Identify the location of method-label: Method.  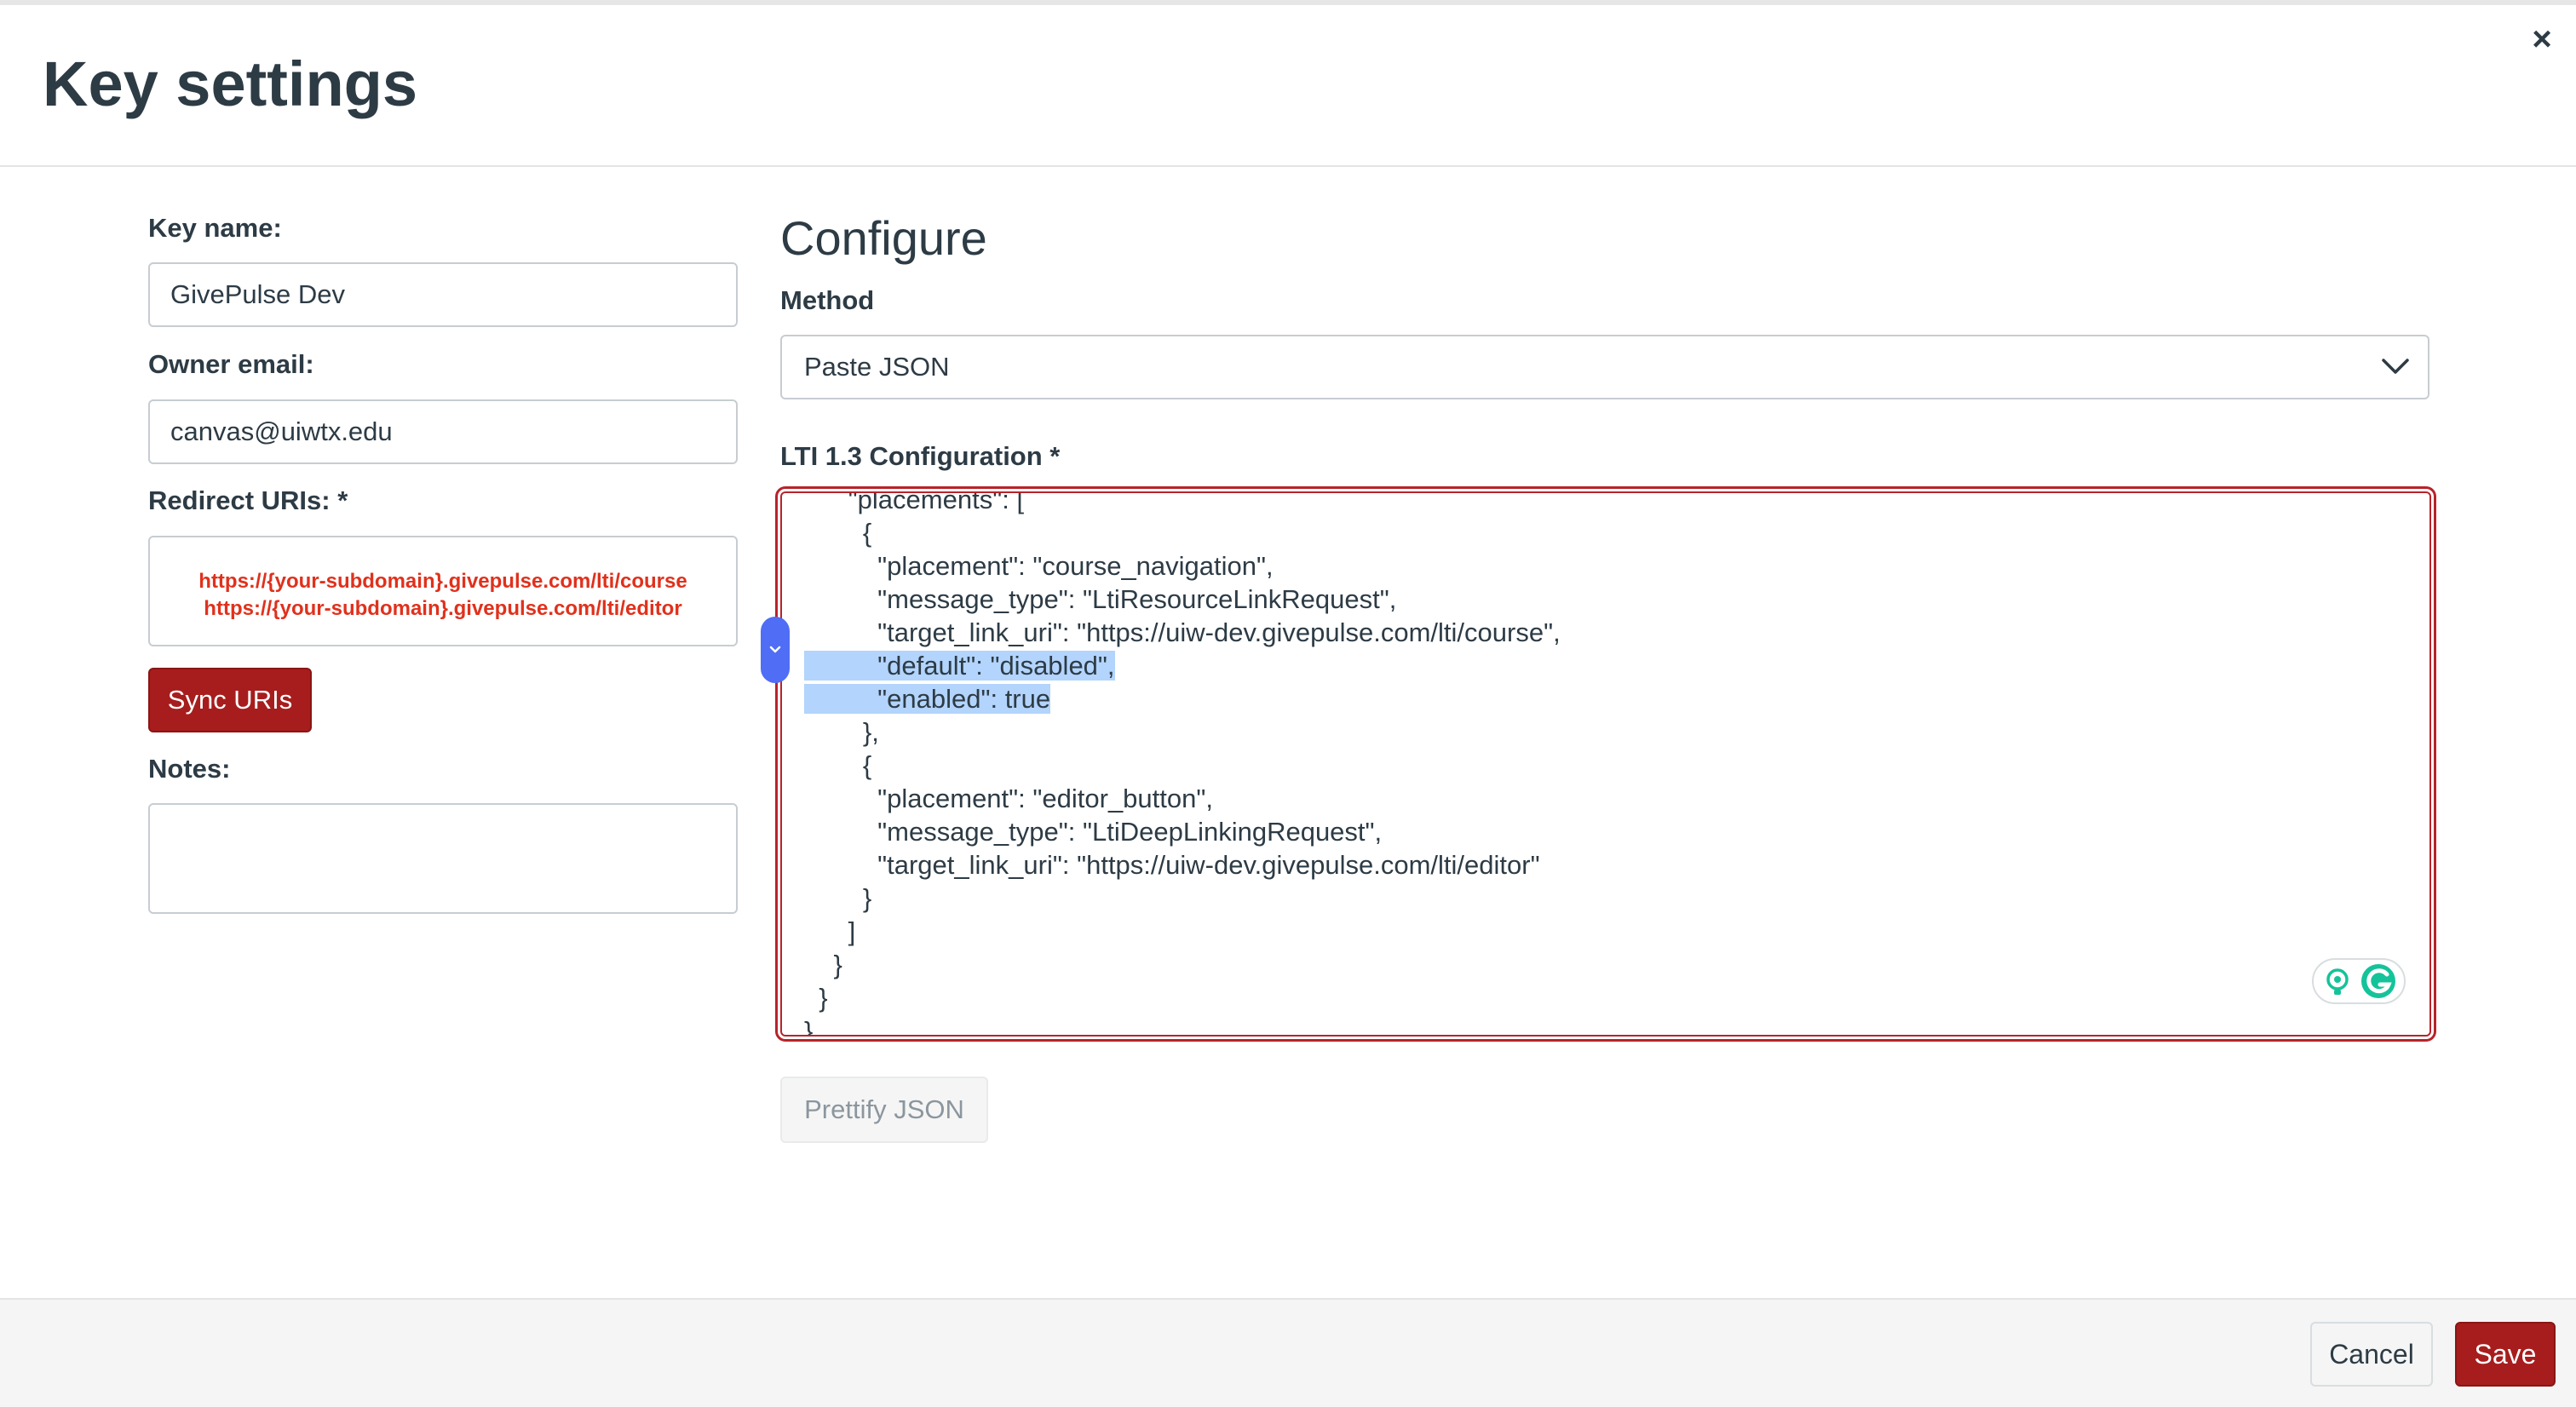
(828, 300).